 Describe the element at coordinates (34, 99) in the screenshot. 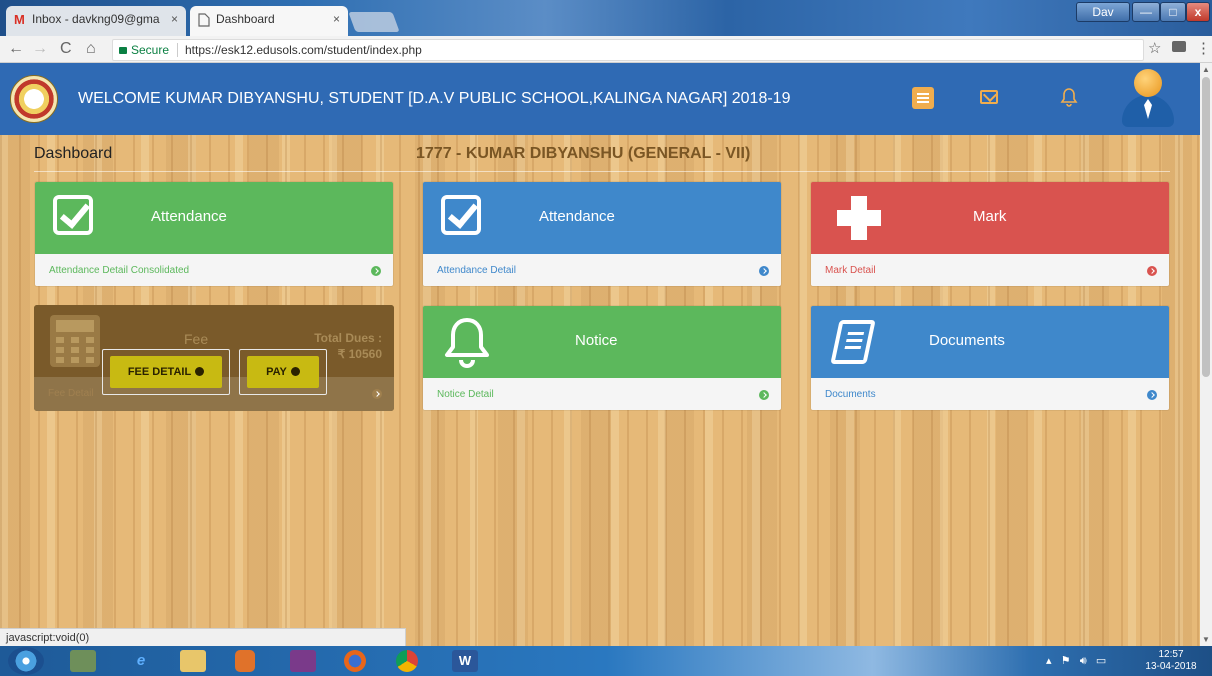

I see `school-logo` at that location.